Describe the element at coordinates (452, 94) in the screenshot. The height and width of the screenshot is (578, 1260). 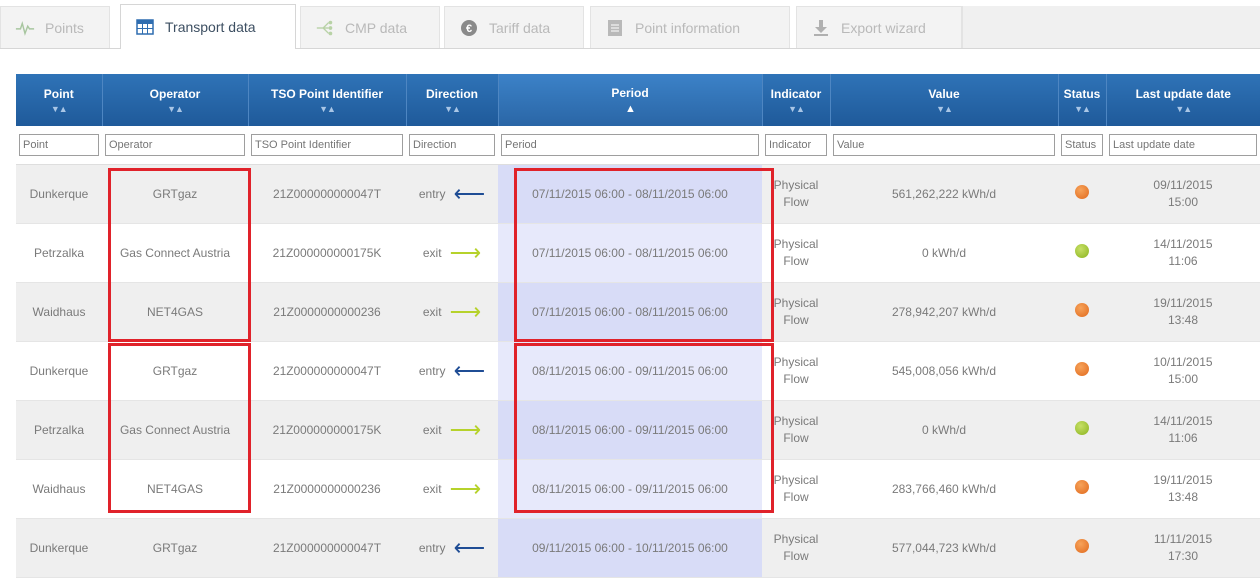
I see `column-title: Direction` at that location.